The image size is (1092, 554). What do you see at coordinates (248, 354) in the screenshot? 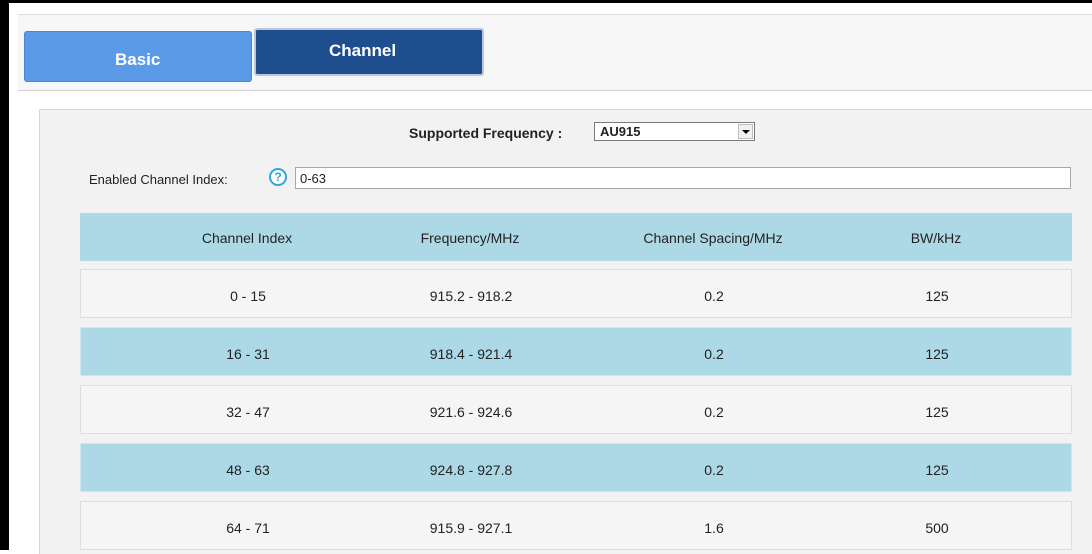
I see `cell-channel-index: 16 - 31` at bounding box center [248, 354].